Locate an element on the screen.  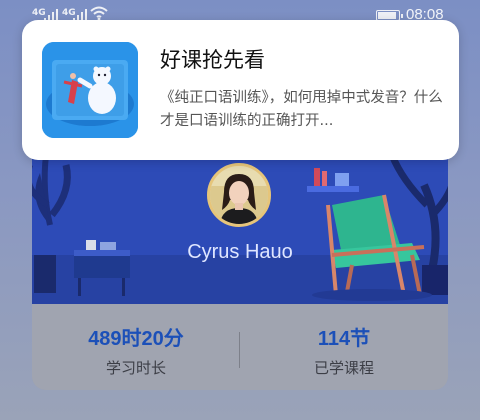
stat-courses-learned: 114节 已学课程 is located at coordinates (344, 350).